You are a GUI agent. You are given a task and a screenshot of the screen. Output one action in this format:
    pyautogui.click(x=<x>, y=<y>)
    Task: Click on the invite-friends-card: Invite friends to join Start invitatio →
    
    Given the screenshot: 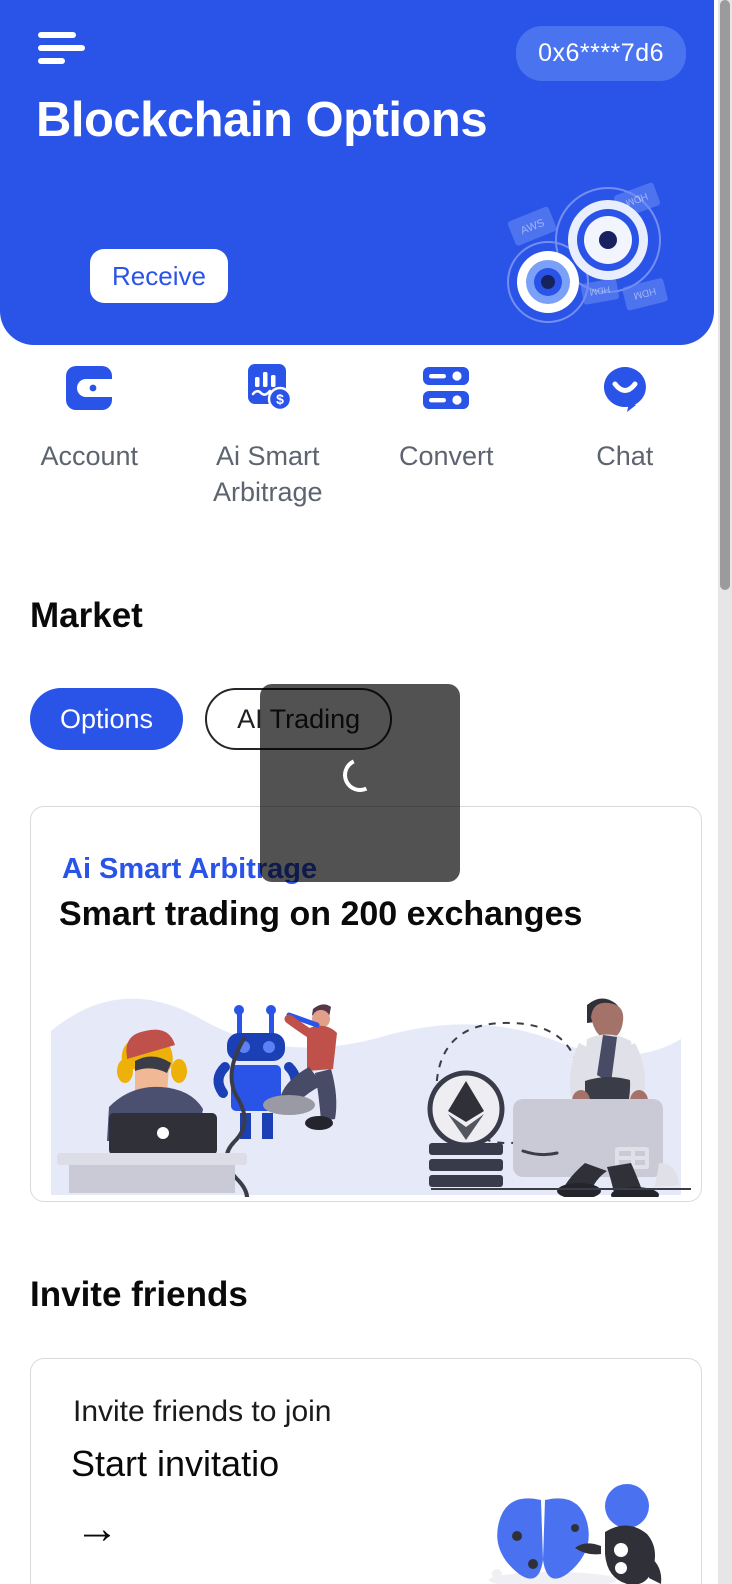 What is the action you would take?
    pyautogui.click(x=366, y=1471)
    